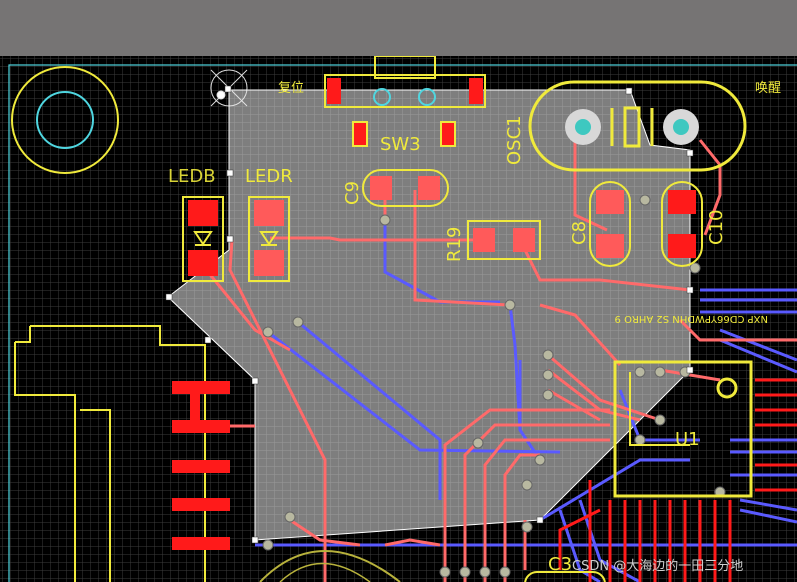 The width and height of the screenshot is (797, 582). I want to click on ledr-designator: LEDR, so click(269, 176).